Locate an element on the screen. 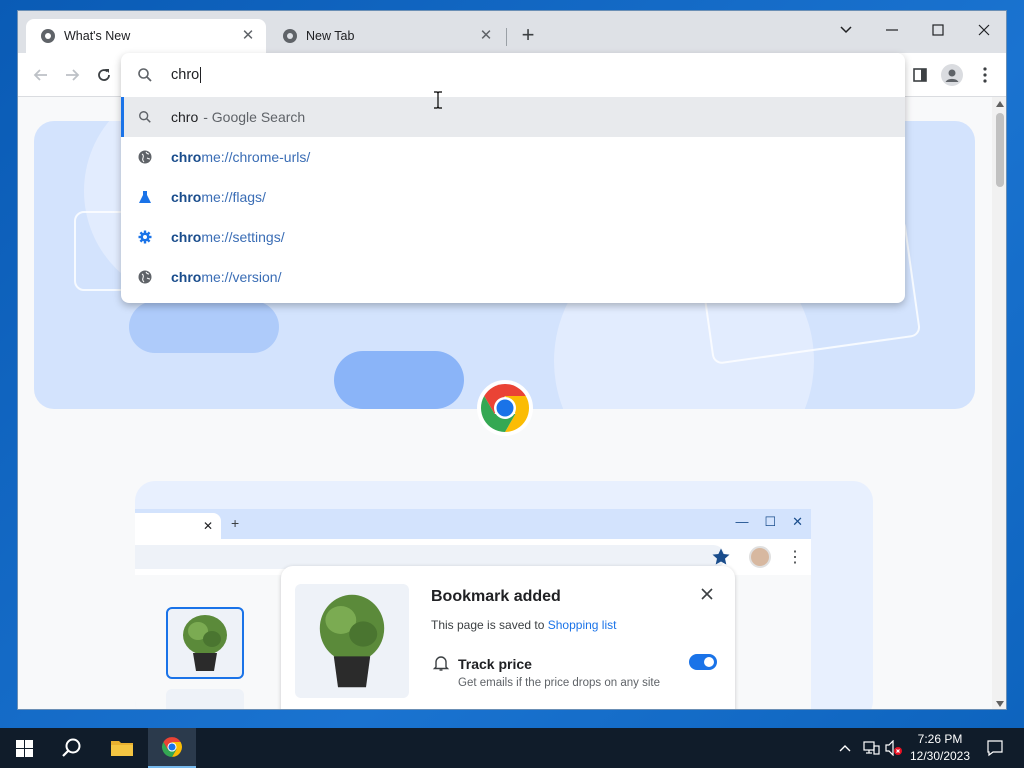 The image size is (1024, 768). vertical-scrollbar is located at coordinates (999, 403).